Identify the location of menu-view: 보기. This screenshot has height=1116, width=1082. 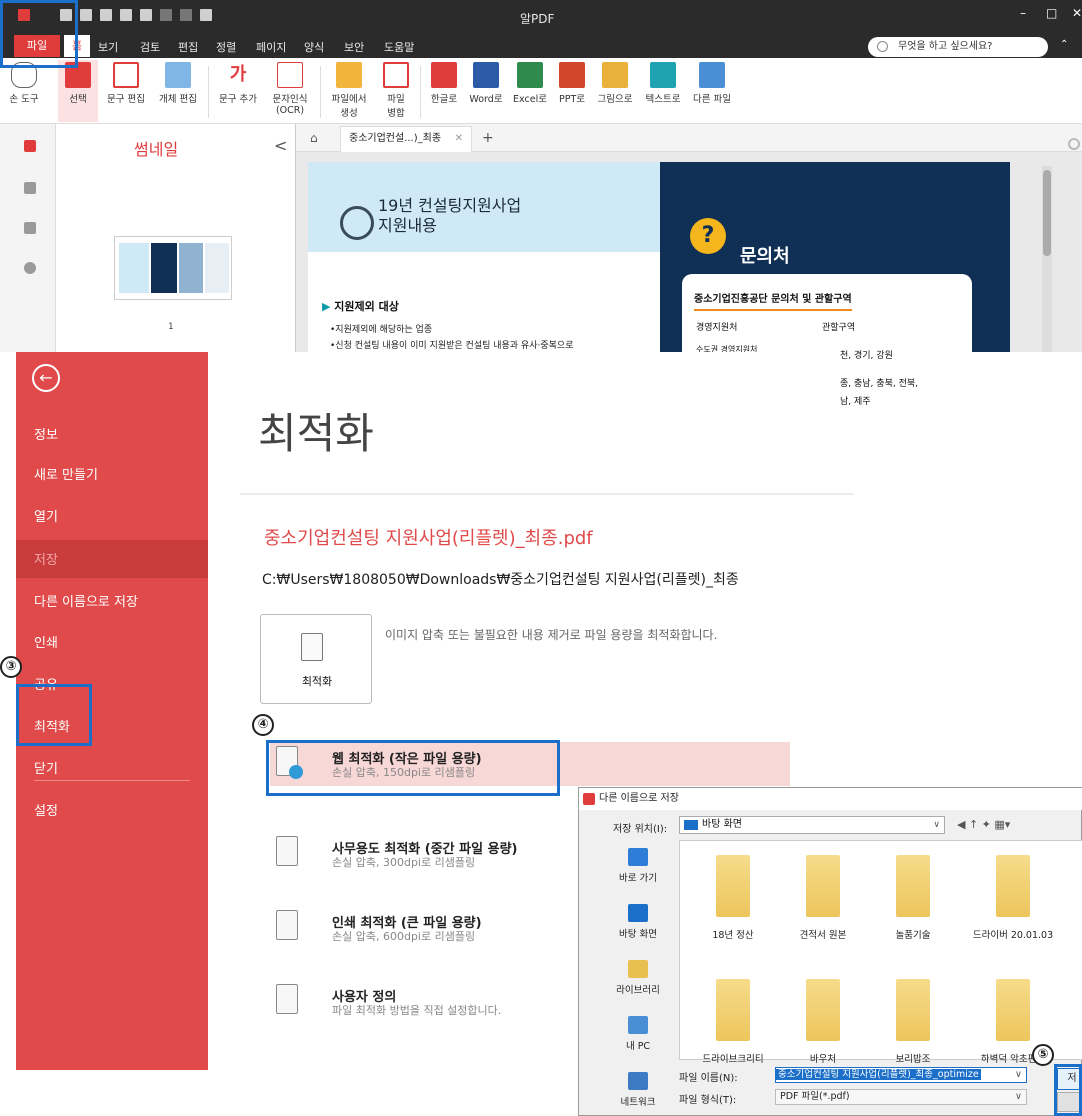
(108, 47).